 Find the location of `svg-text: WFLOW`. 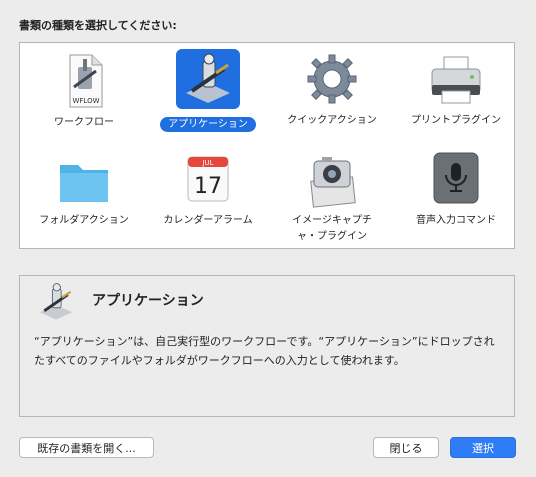

svg-text: WFLOW is located at coordinates (85, 101).